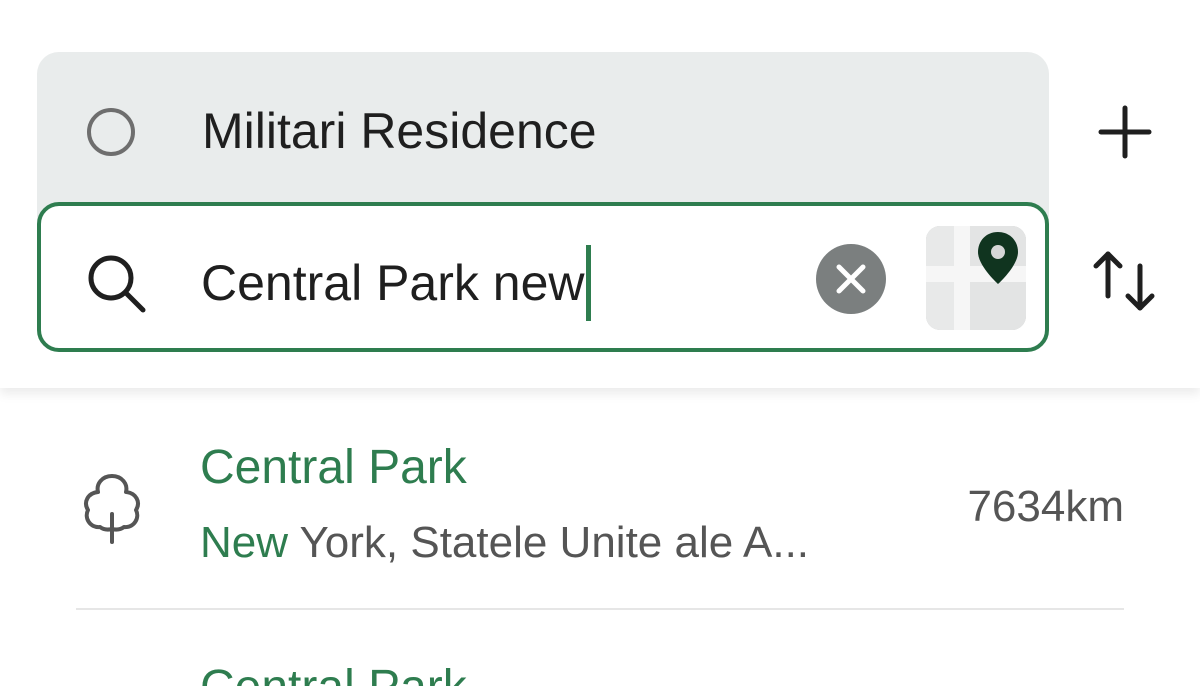 The image size is (1200, 686). I want to click on add-stop-button, so click(1125, 132).